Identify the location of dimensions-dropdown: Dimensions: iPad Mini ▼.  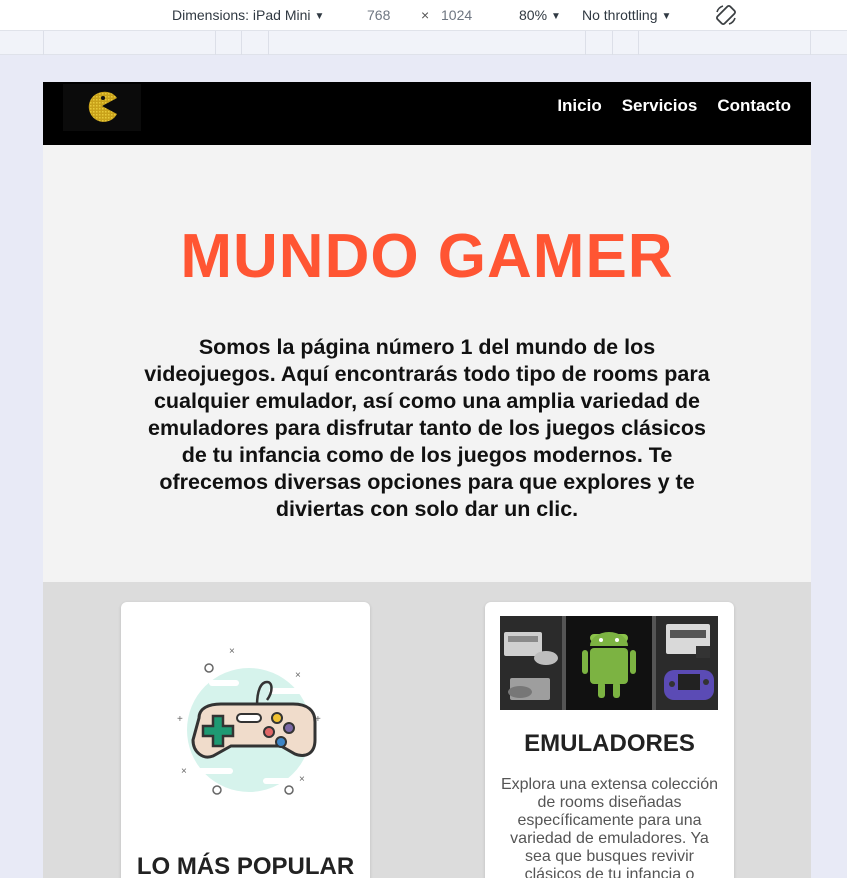
(248, 15).